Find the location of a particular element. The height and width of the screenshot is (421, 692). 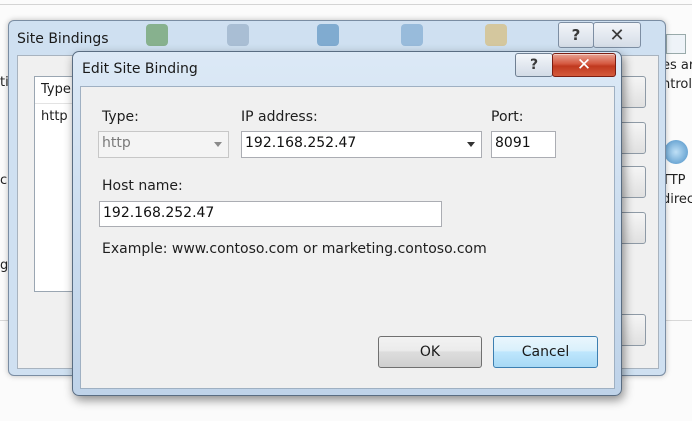

dialog-title: Edit Site Binding is located at coordinates (140, 69).